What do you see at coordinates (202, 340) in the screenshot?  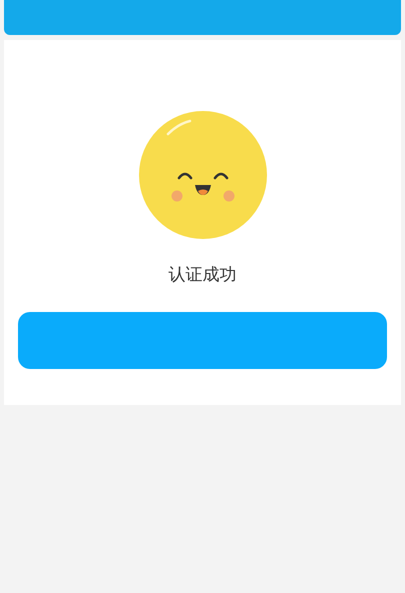 I see `confirm-button` at bounding box center [202, 340].